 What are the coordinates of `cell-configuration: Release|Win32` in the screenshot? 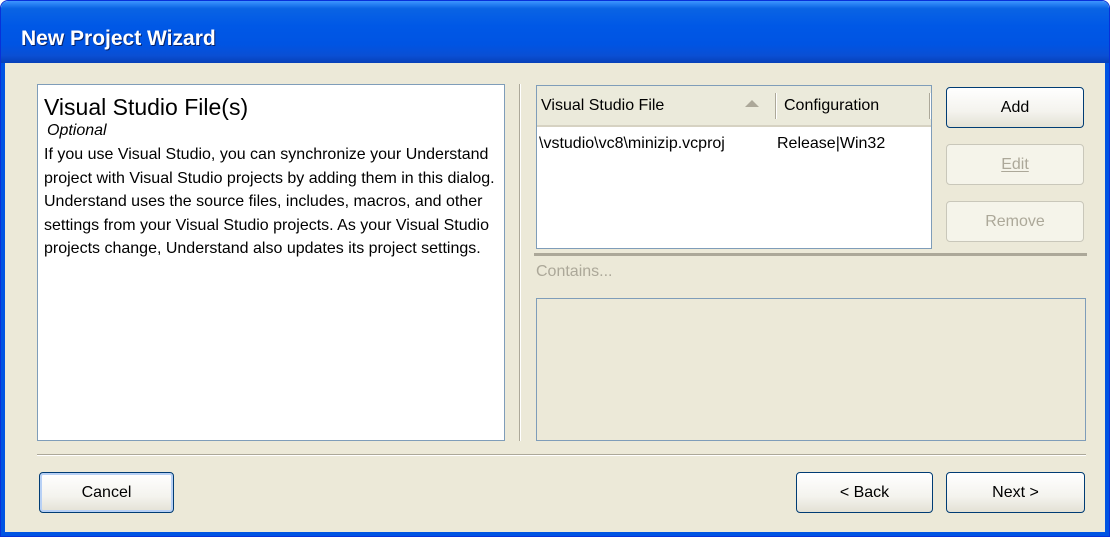 It's located at (831, 143).